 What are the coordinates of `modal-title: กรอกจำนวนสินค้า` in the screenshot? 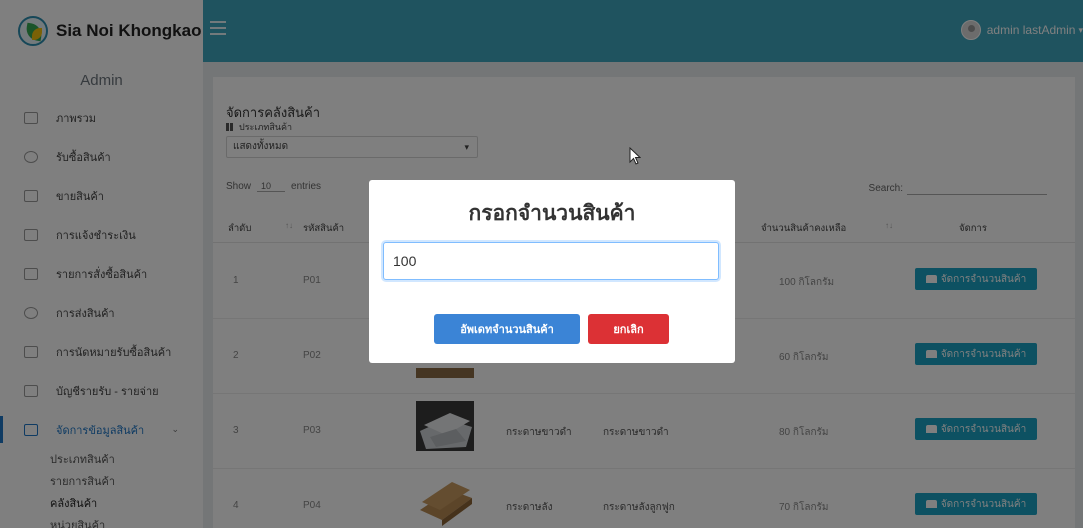 It's located at (552, 213).